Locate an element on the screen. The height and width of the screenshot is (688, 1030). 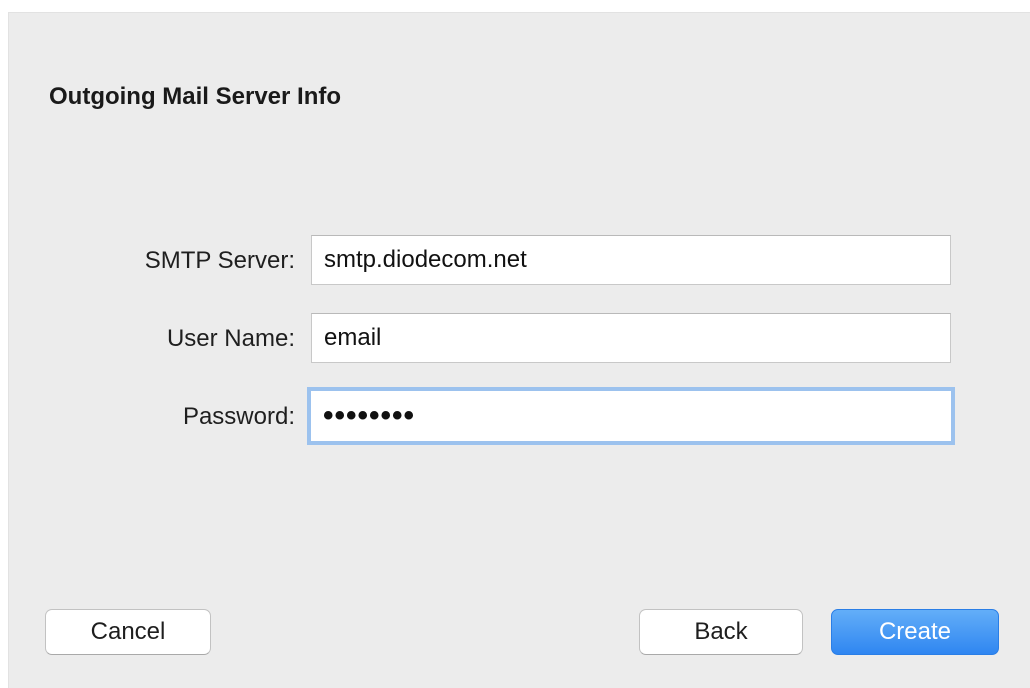
smtp-server-row: SMTP Server: is located at coordinates (519, 260).